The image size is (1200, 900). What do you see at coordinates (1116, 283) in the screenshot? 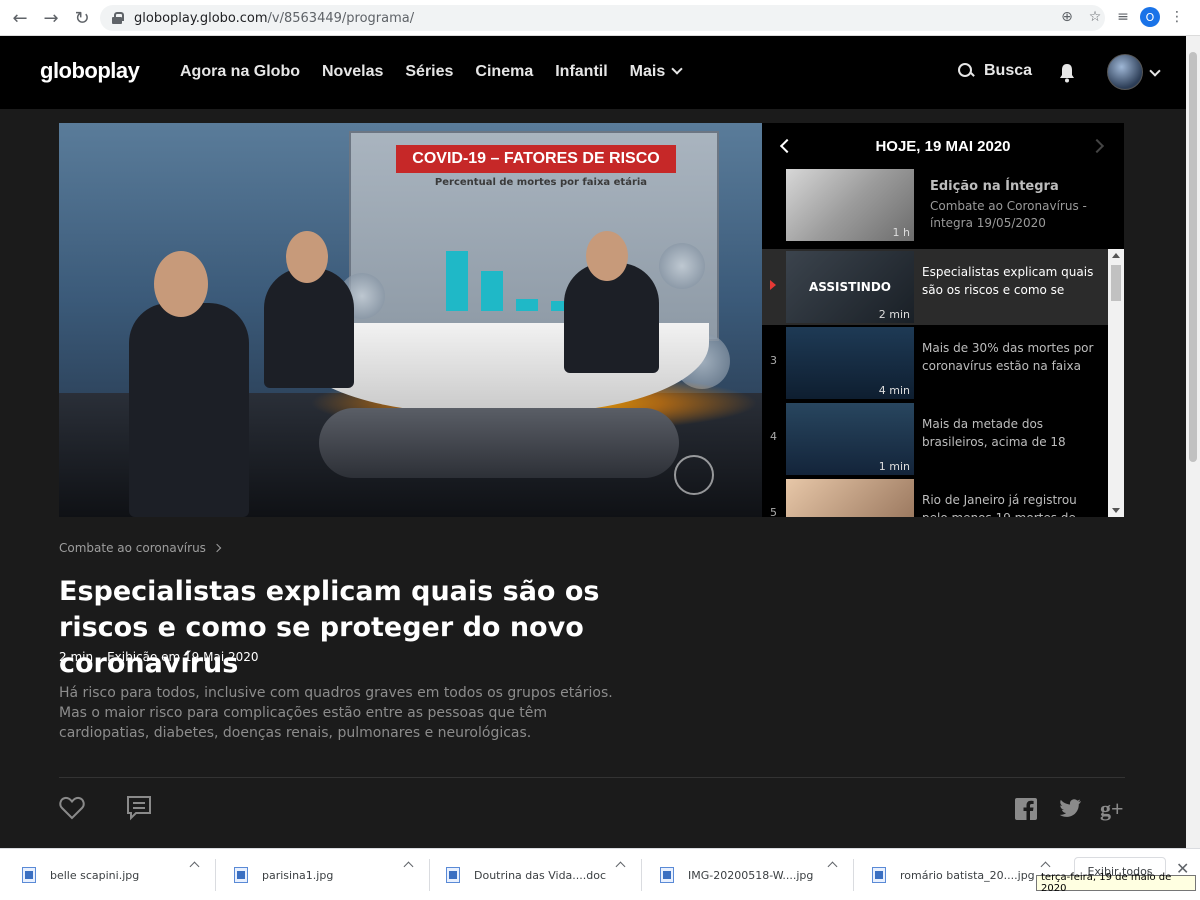
I see `playlist-scroll-thumb` at bounding box center [1116, 283].